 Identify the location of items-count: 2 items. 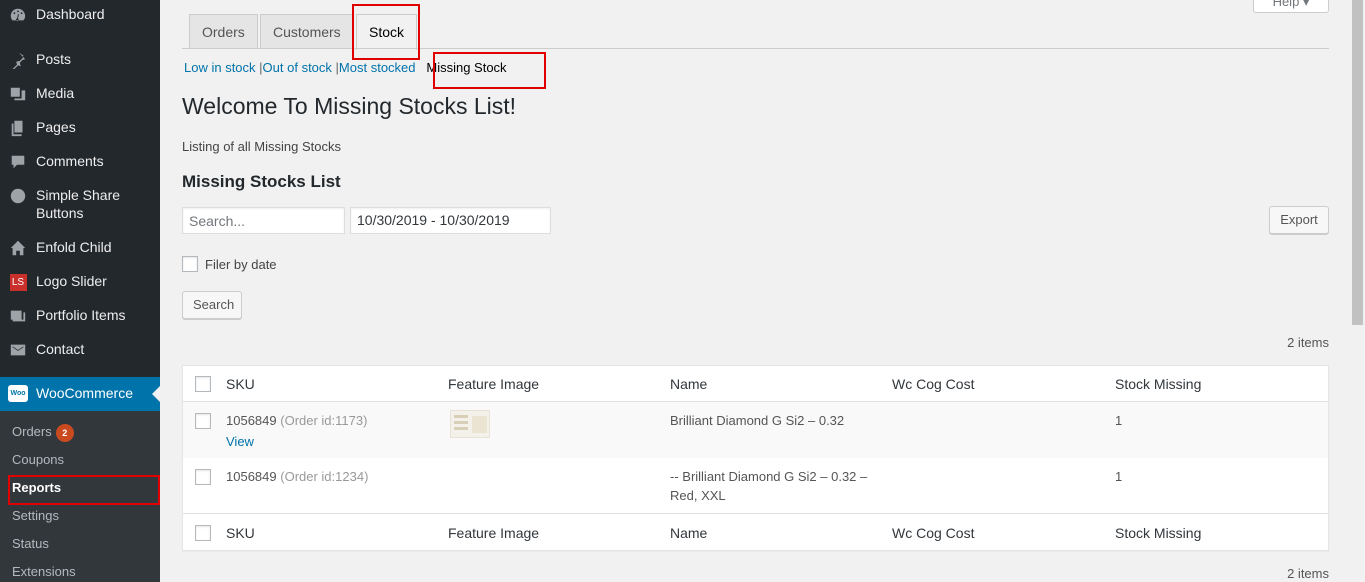
(1308, 342).